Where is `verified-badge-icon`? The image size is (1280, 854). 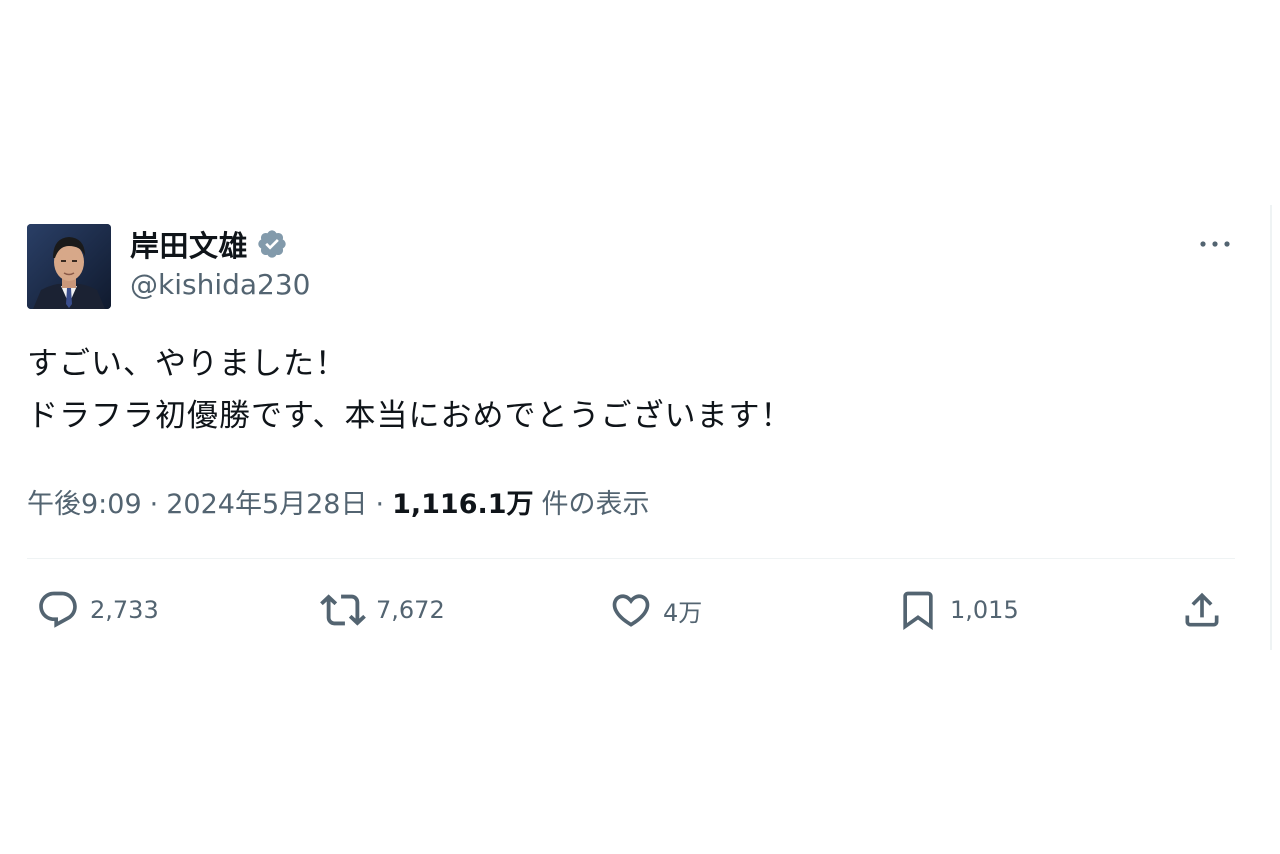
verified-badge-icon is located at coordinates (272, 244).